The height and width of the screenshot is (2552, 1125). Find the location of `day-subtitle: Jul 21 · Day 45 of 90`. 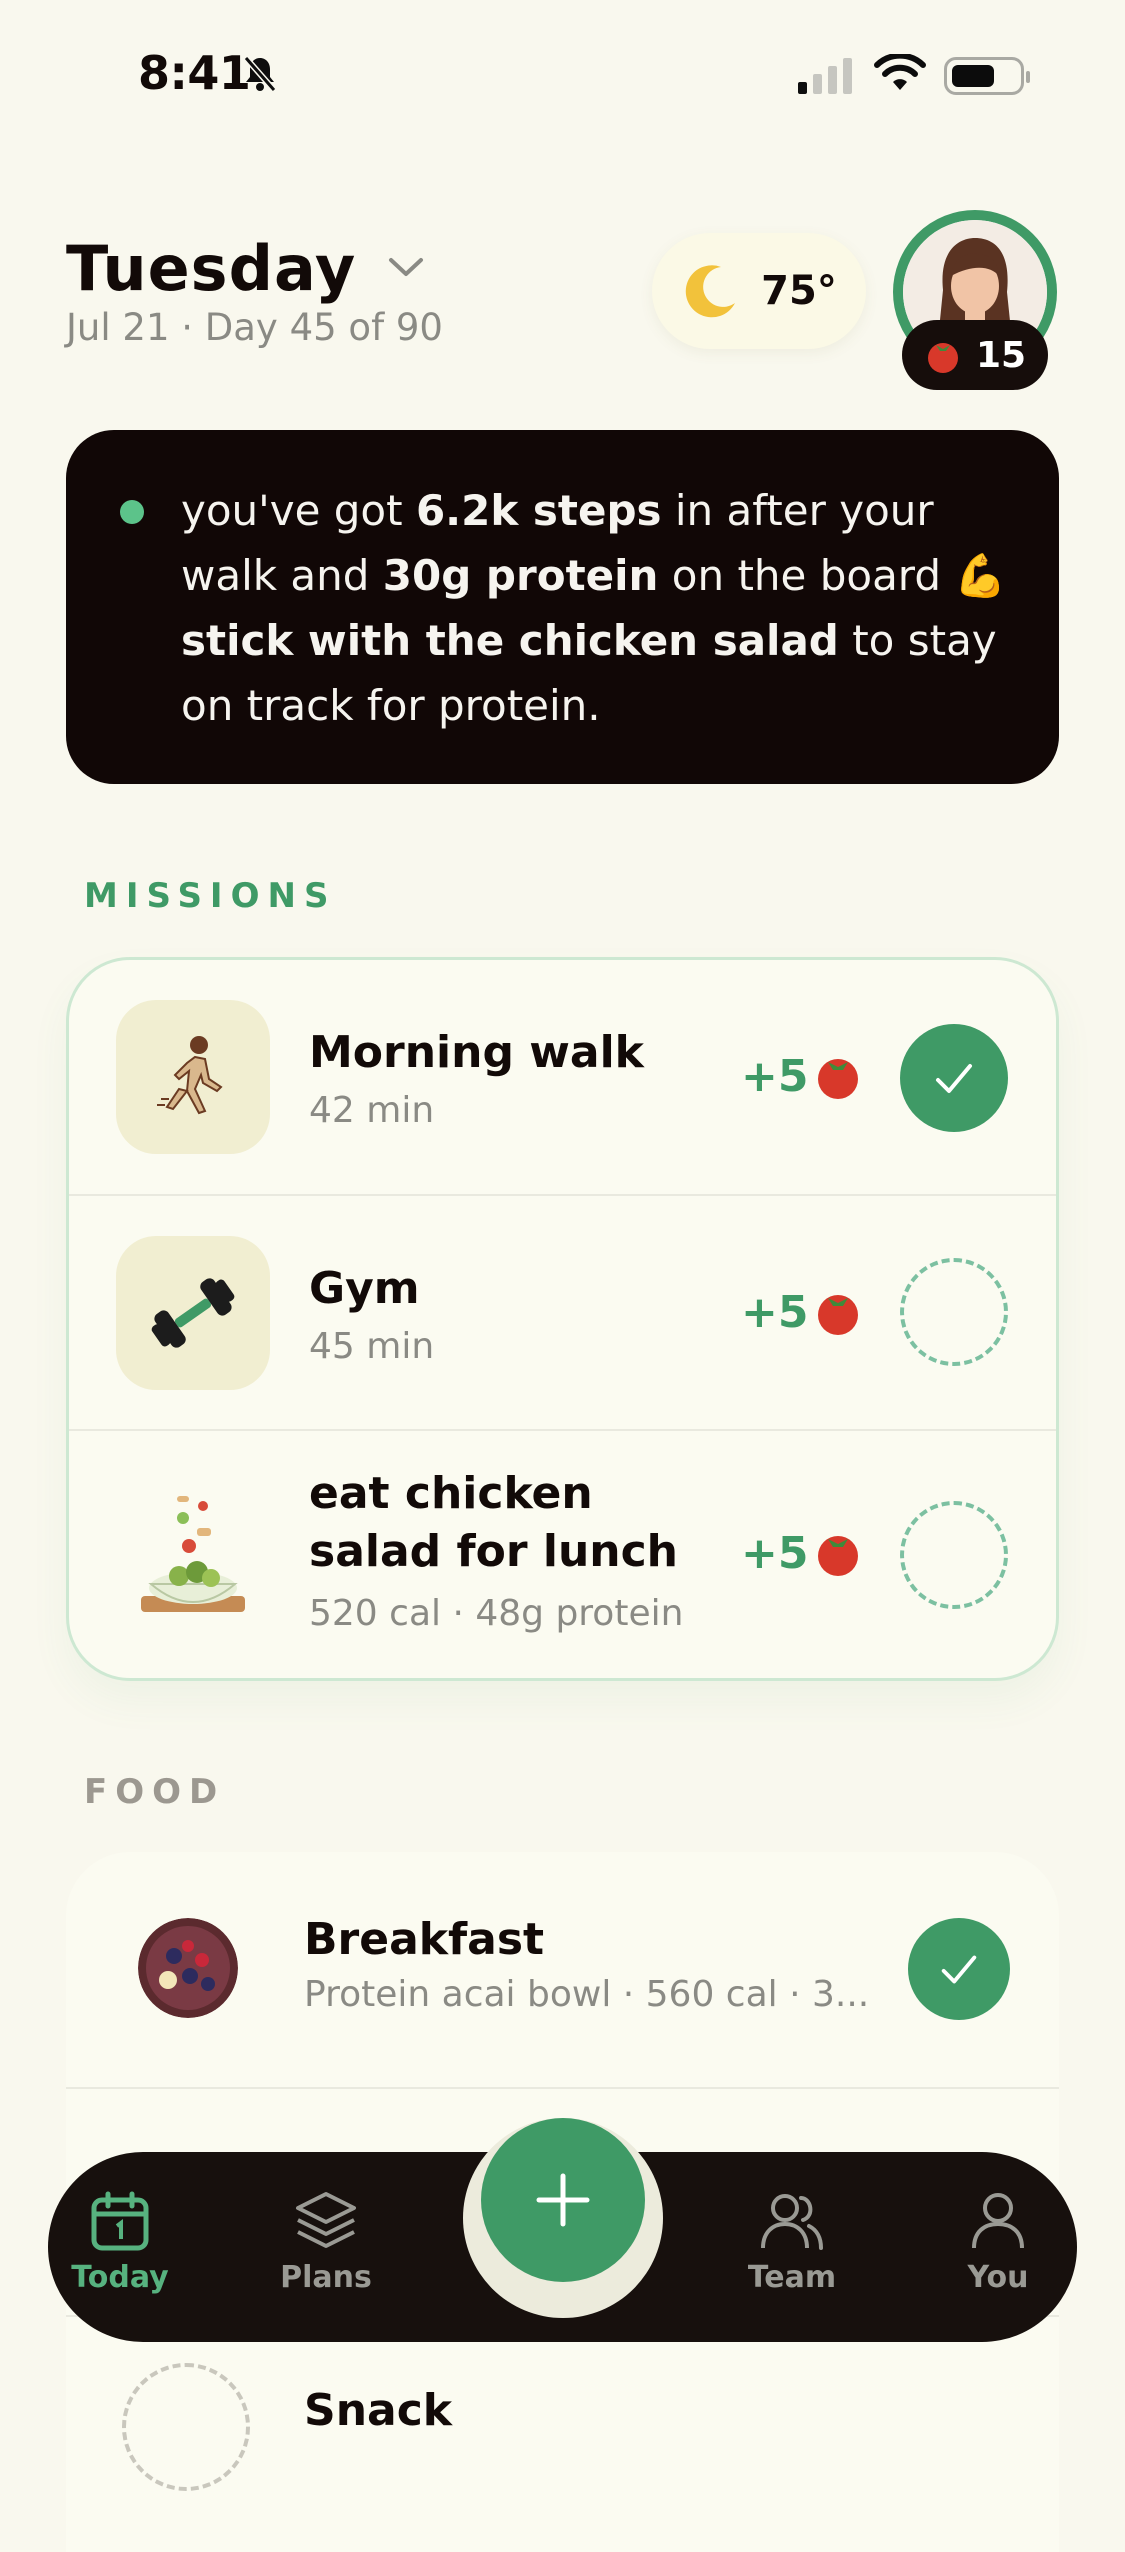

day-subtitle: Jul 21 · Day 45 of 90 is located at coordinates (254, 327).